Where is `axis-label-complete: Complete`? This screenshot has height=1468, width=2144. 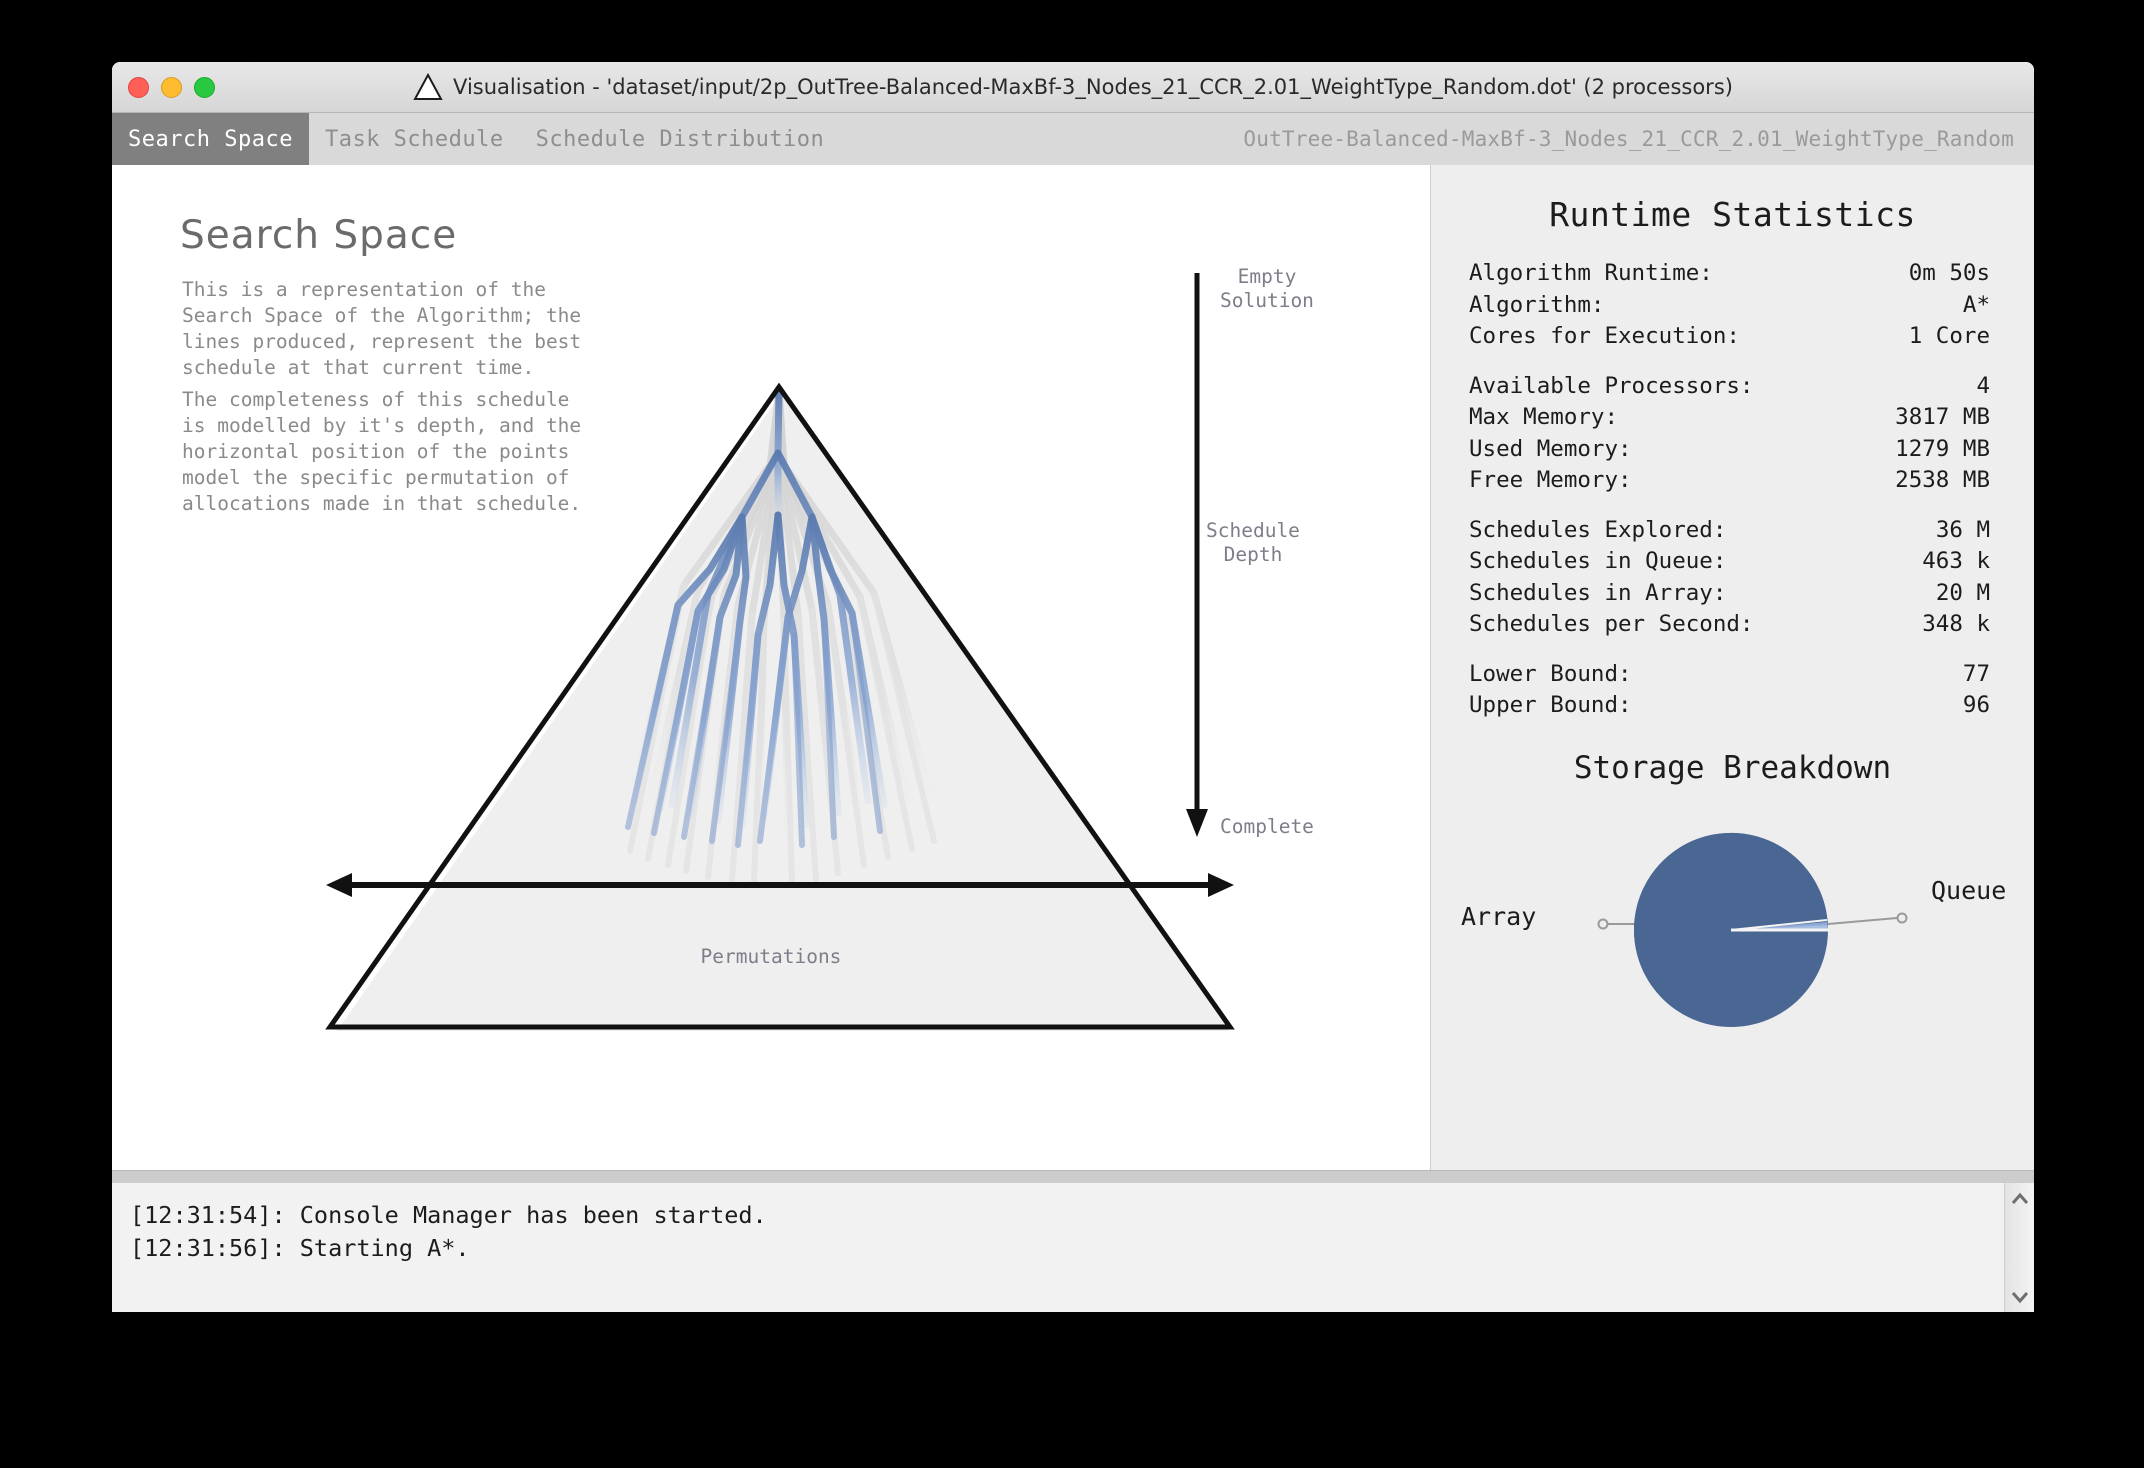
axis-label-complete: Complete is located at coordinates (1267, 826).